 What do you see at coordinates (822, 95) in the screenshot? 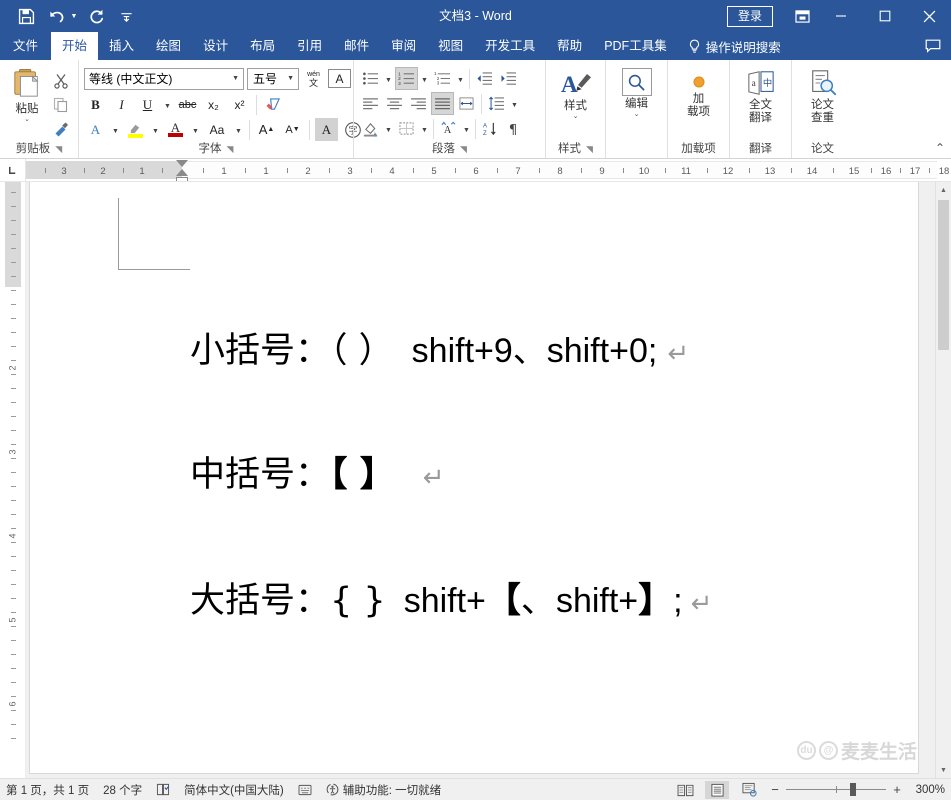
I see `plagiarism-check-button: 论文 查重` at bounding box center [822, 95].